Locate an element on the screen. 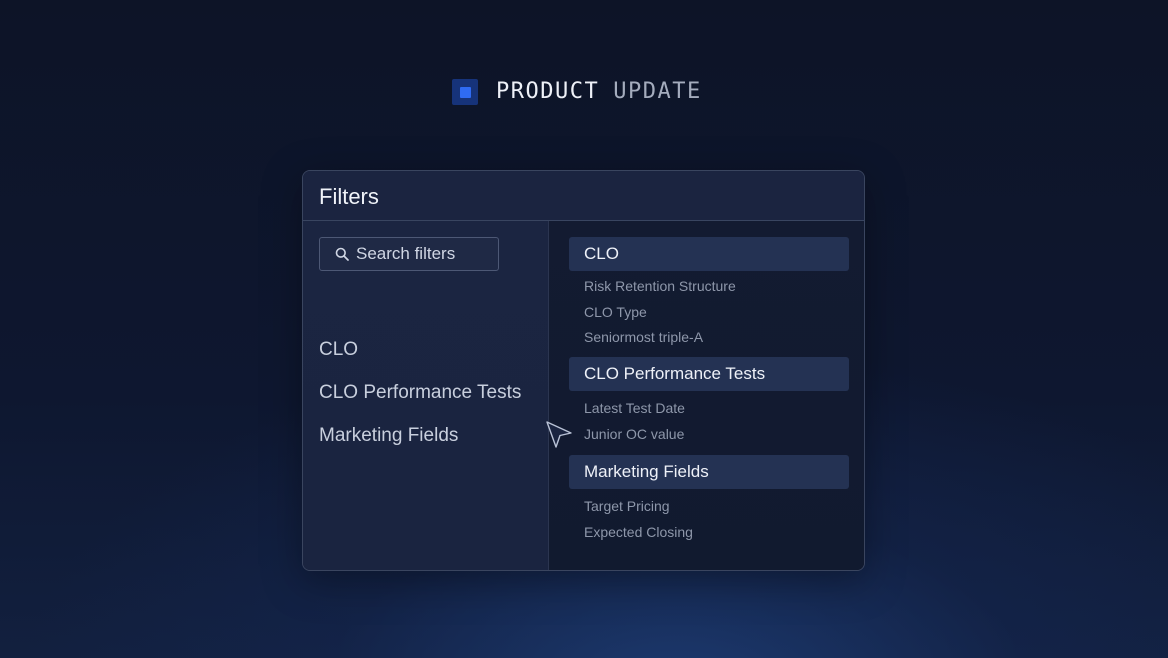  group-title: CLO is located at coordinates (601, 253).